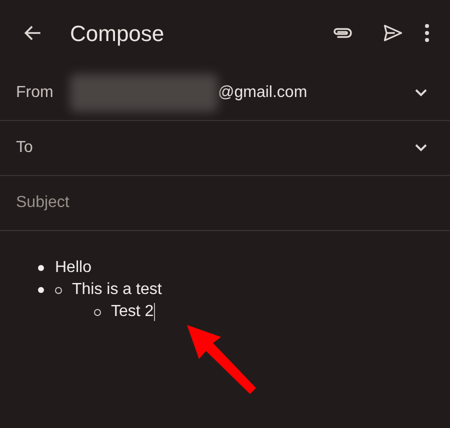 The width and height of the screenshot is (450, 428). What do you see at coordinates (263, 93) in the screenshot?
I see `email-address: @gmail.com` at bounding box center [263, 93].